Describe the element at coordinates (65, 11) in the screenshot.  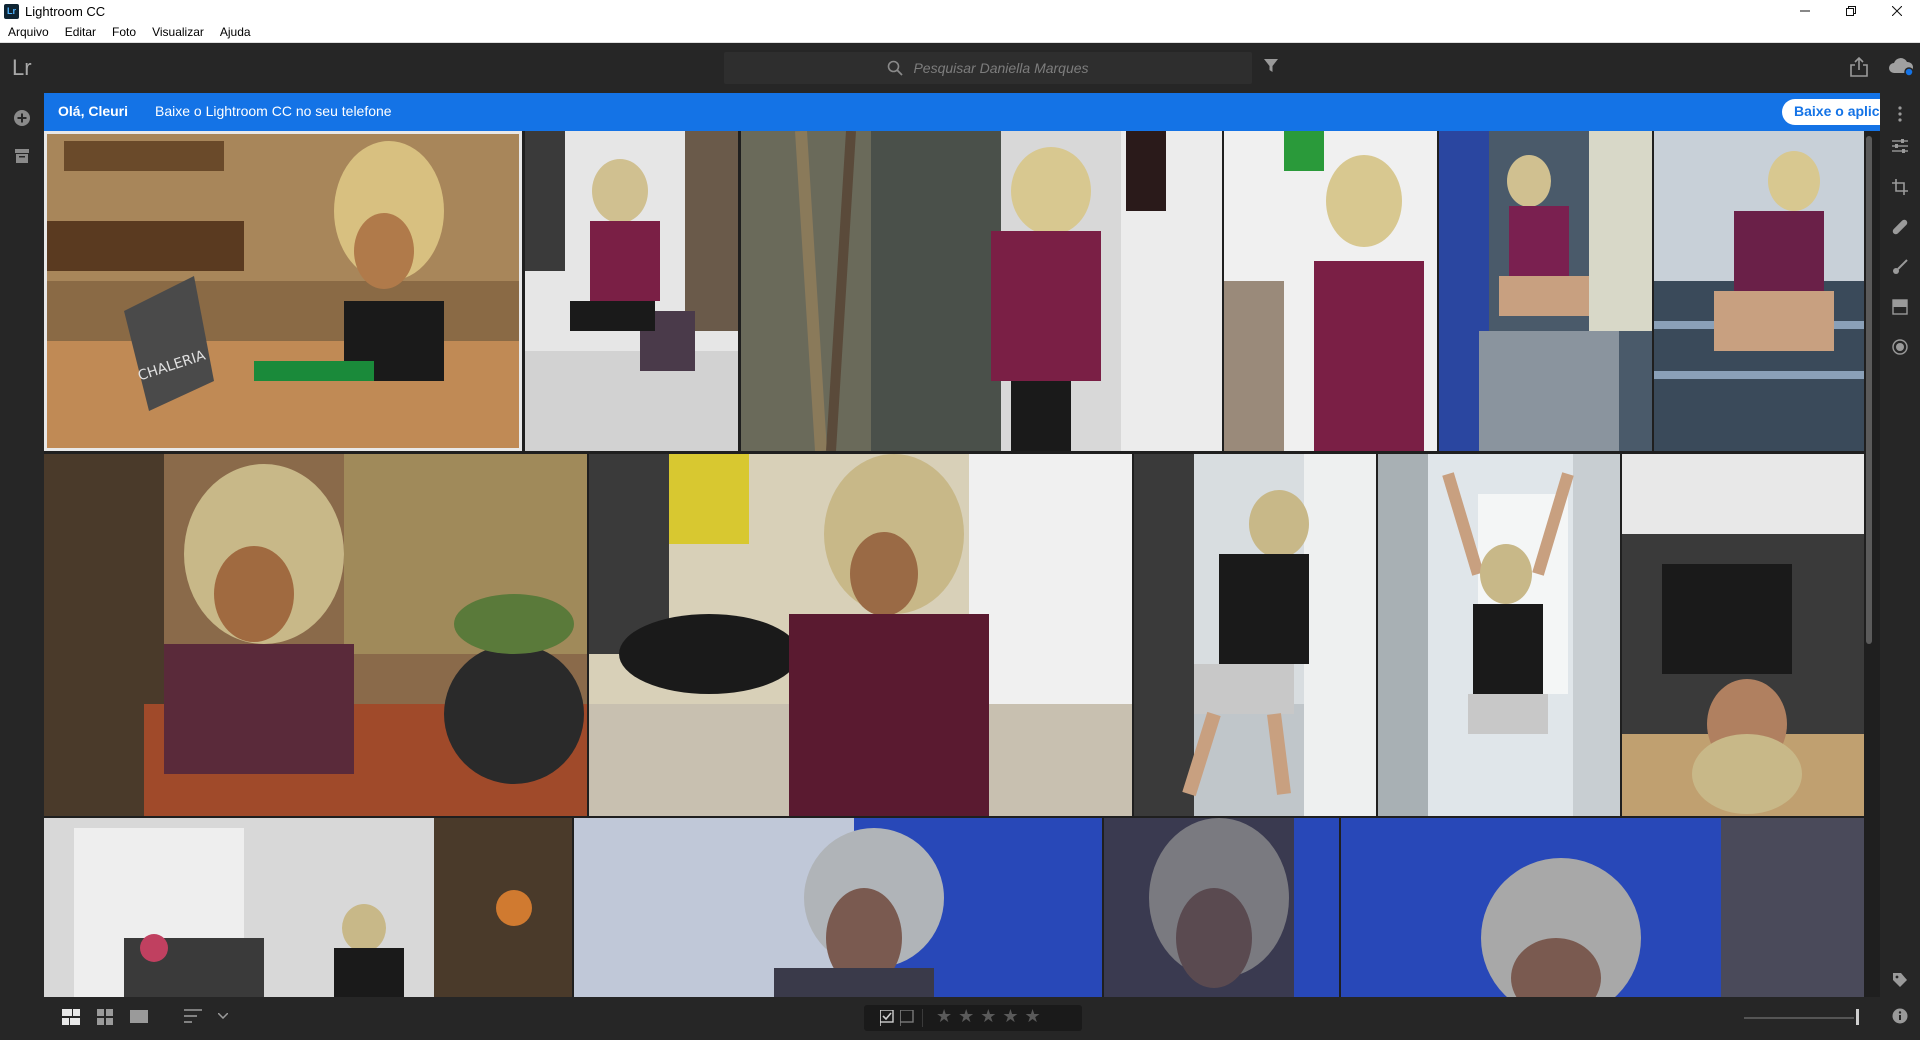
I see `window-title: Lightroom CC` at that location.